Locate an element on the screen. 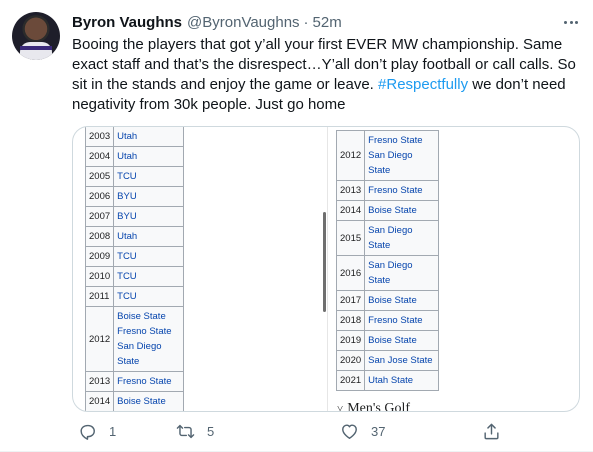  like-icon is located at coordinates (349, 431).